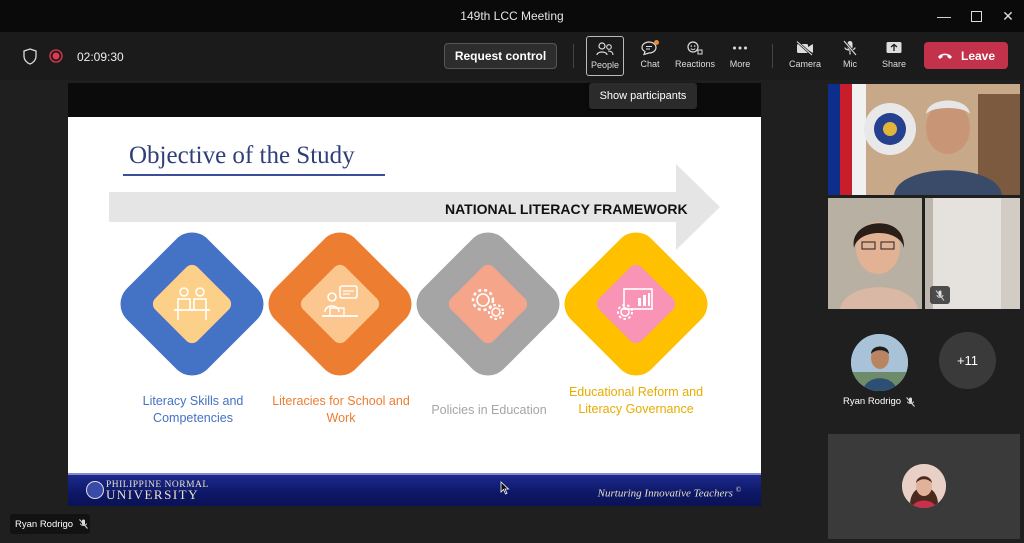 The width and height of the screenshot is (1024, 543). Describe the element at coordinates (100, 57) in the screenshot. I see `meeting-timer: 02:09:30` at that location.